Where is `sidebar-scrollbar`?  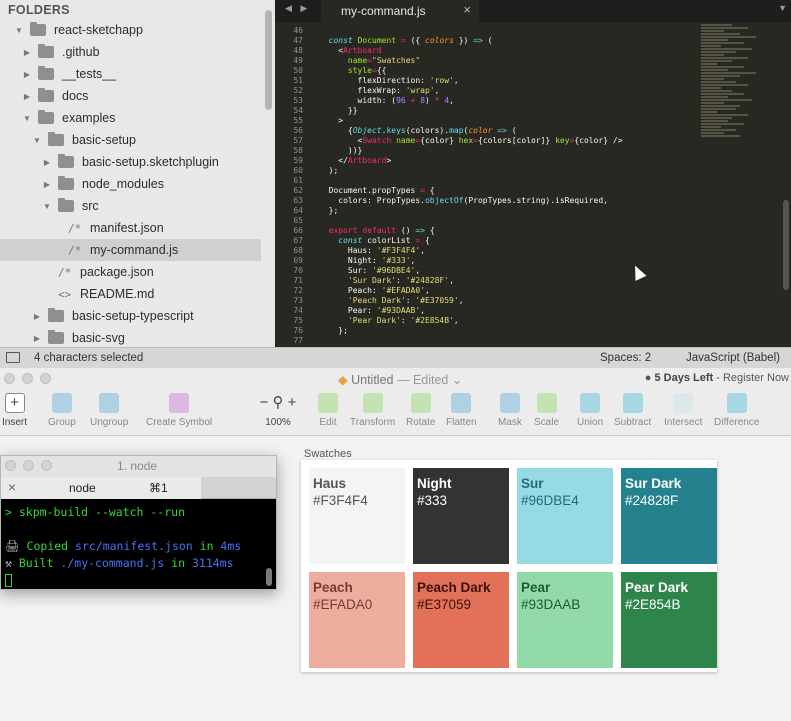
sidebar-scrollbar is located at coordinates (268, 60).